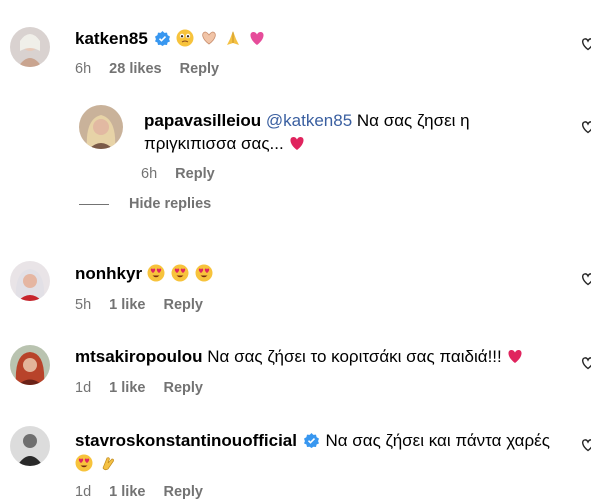  Describe the element at coordinates (135, 69) in the screenshot. I see `like-count: 28 likes` at that location.